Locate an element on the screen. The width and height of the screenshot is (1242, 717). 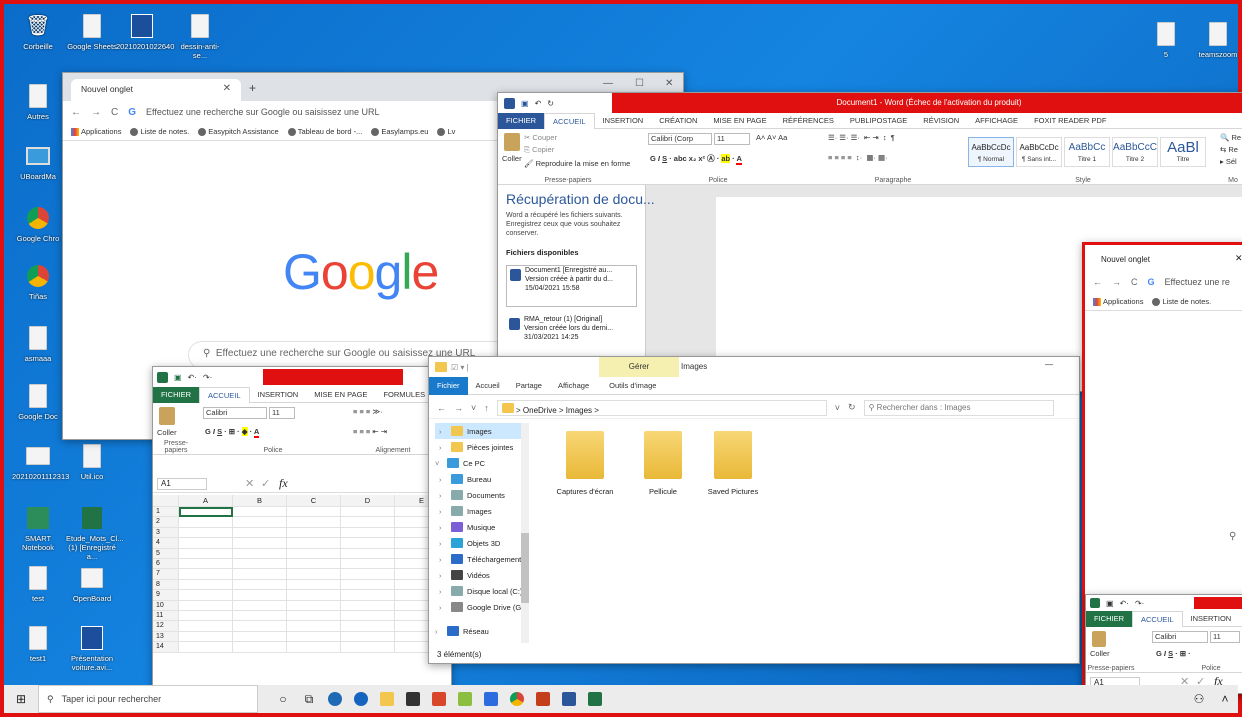
nav-item: › Vidéos is located at coordinates (480, 575).